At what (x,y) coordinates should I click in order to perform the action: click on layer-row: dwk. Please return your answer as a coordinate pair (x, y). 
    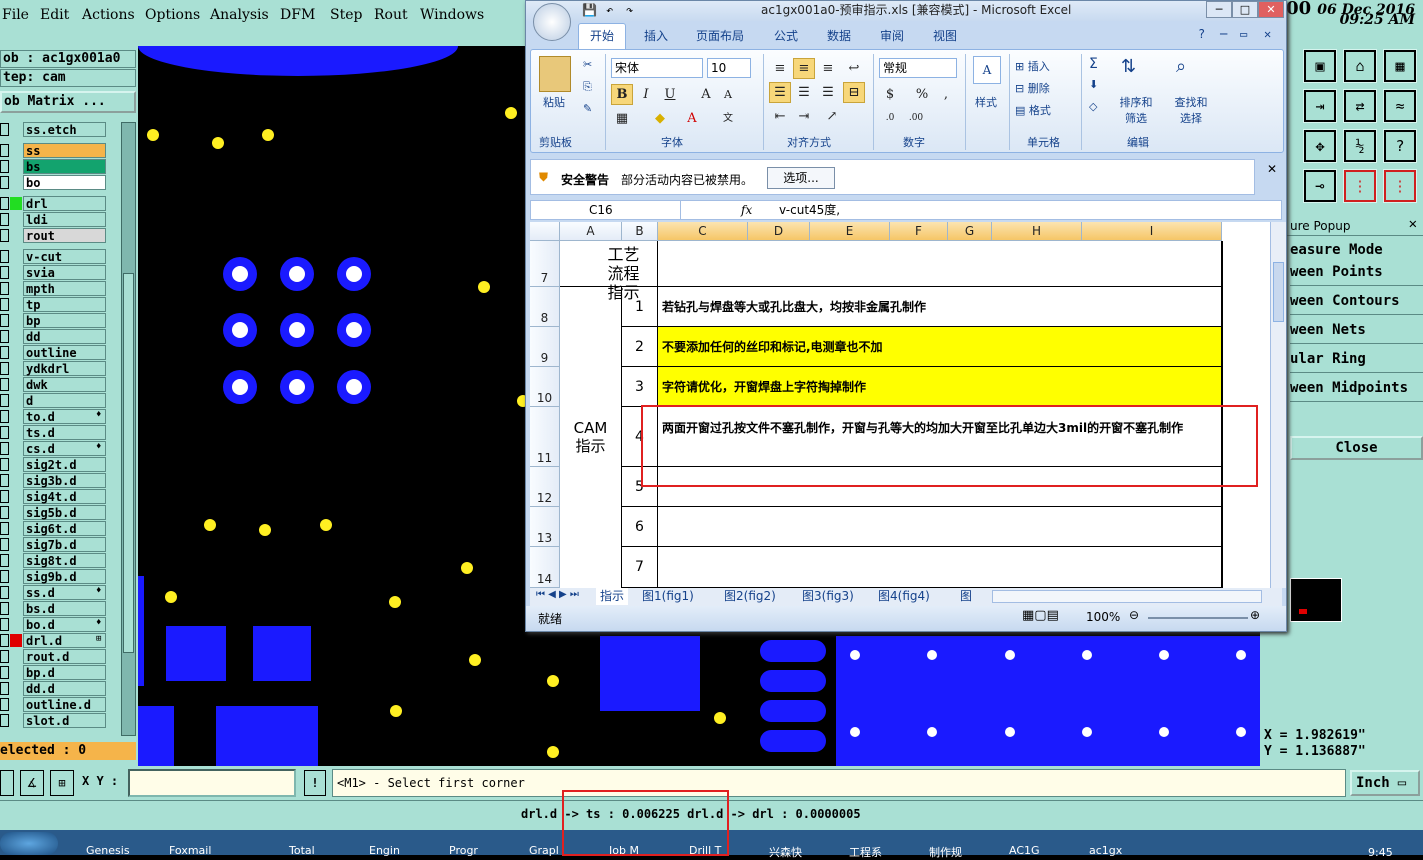
    Looking at the image, I should click on (60, 384).